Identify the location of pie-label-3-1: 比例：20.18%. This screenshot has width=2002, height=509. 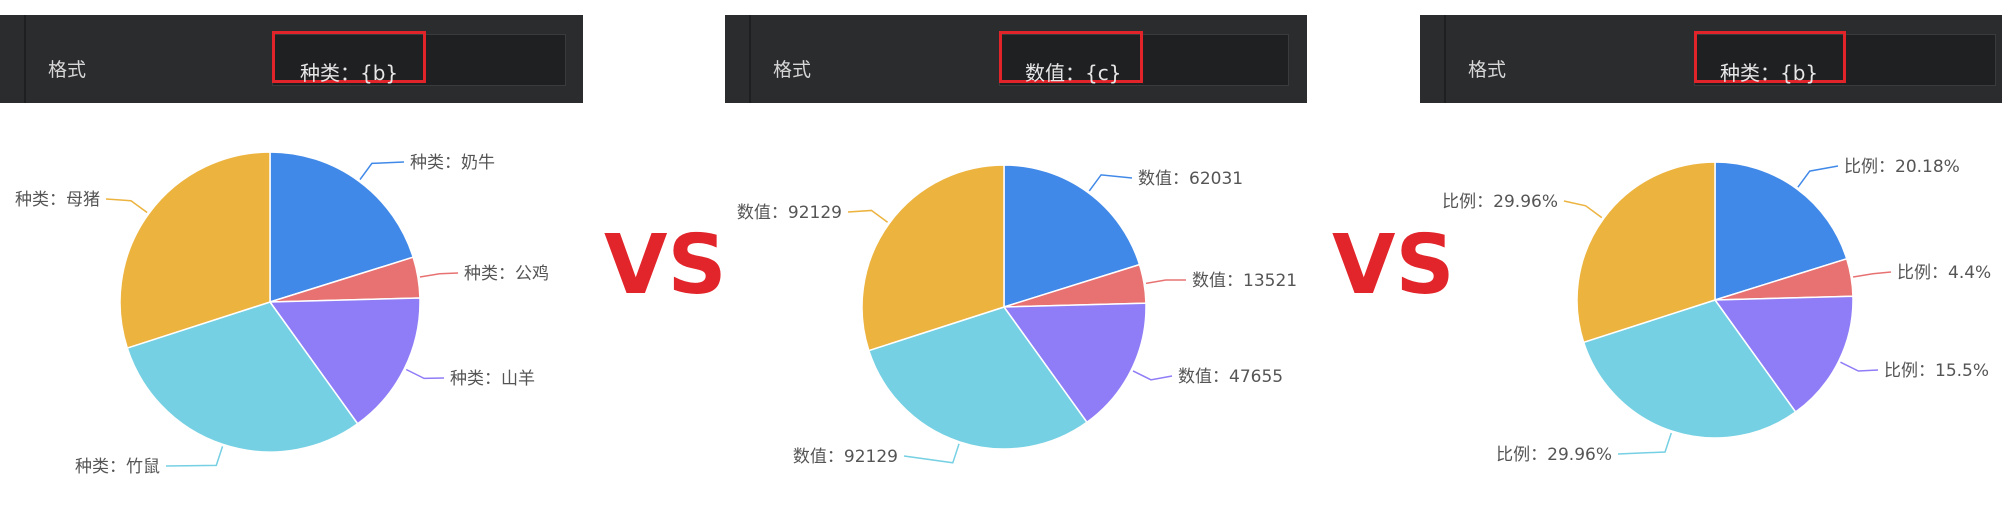
(1902, 167).